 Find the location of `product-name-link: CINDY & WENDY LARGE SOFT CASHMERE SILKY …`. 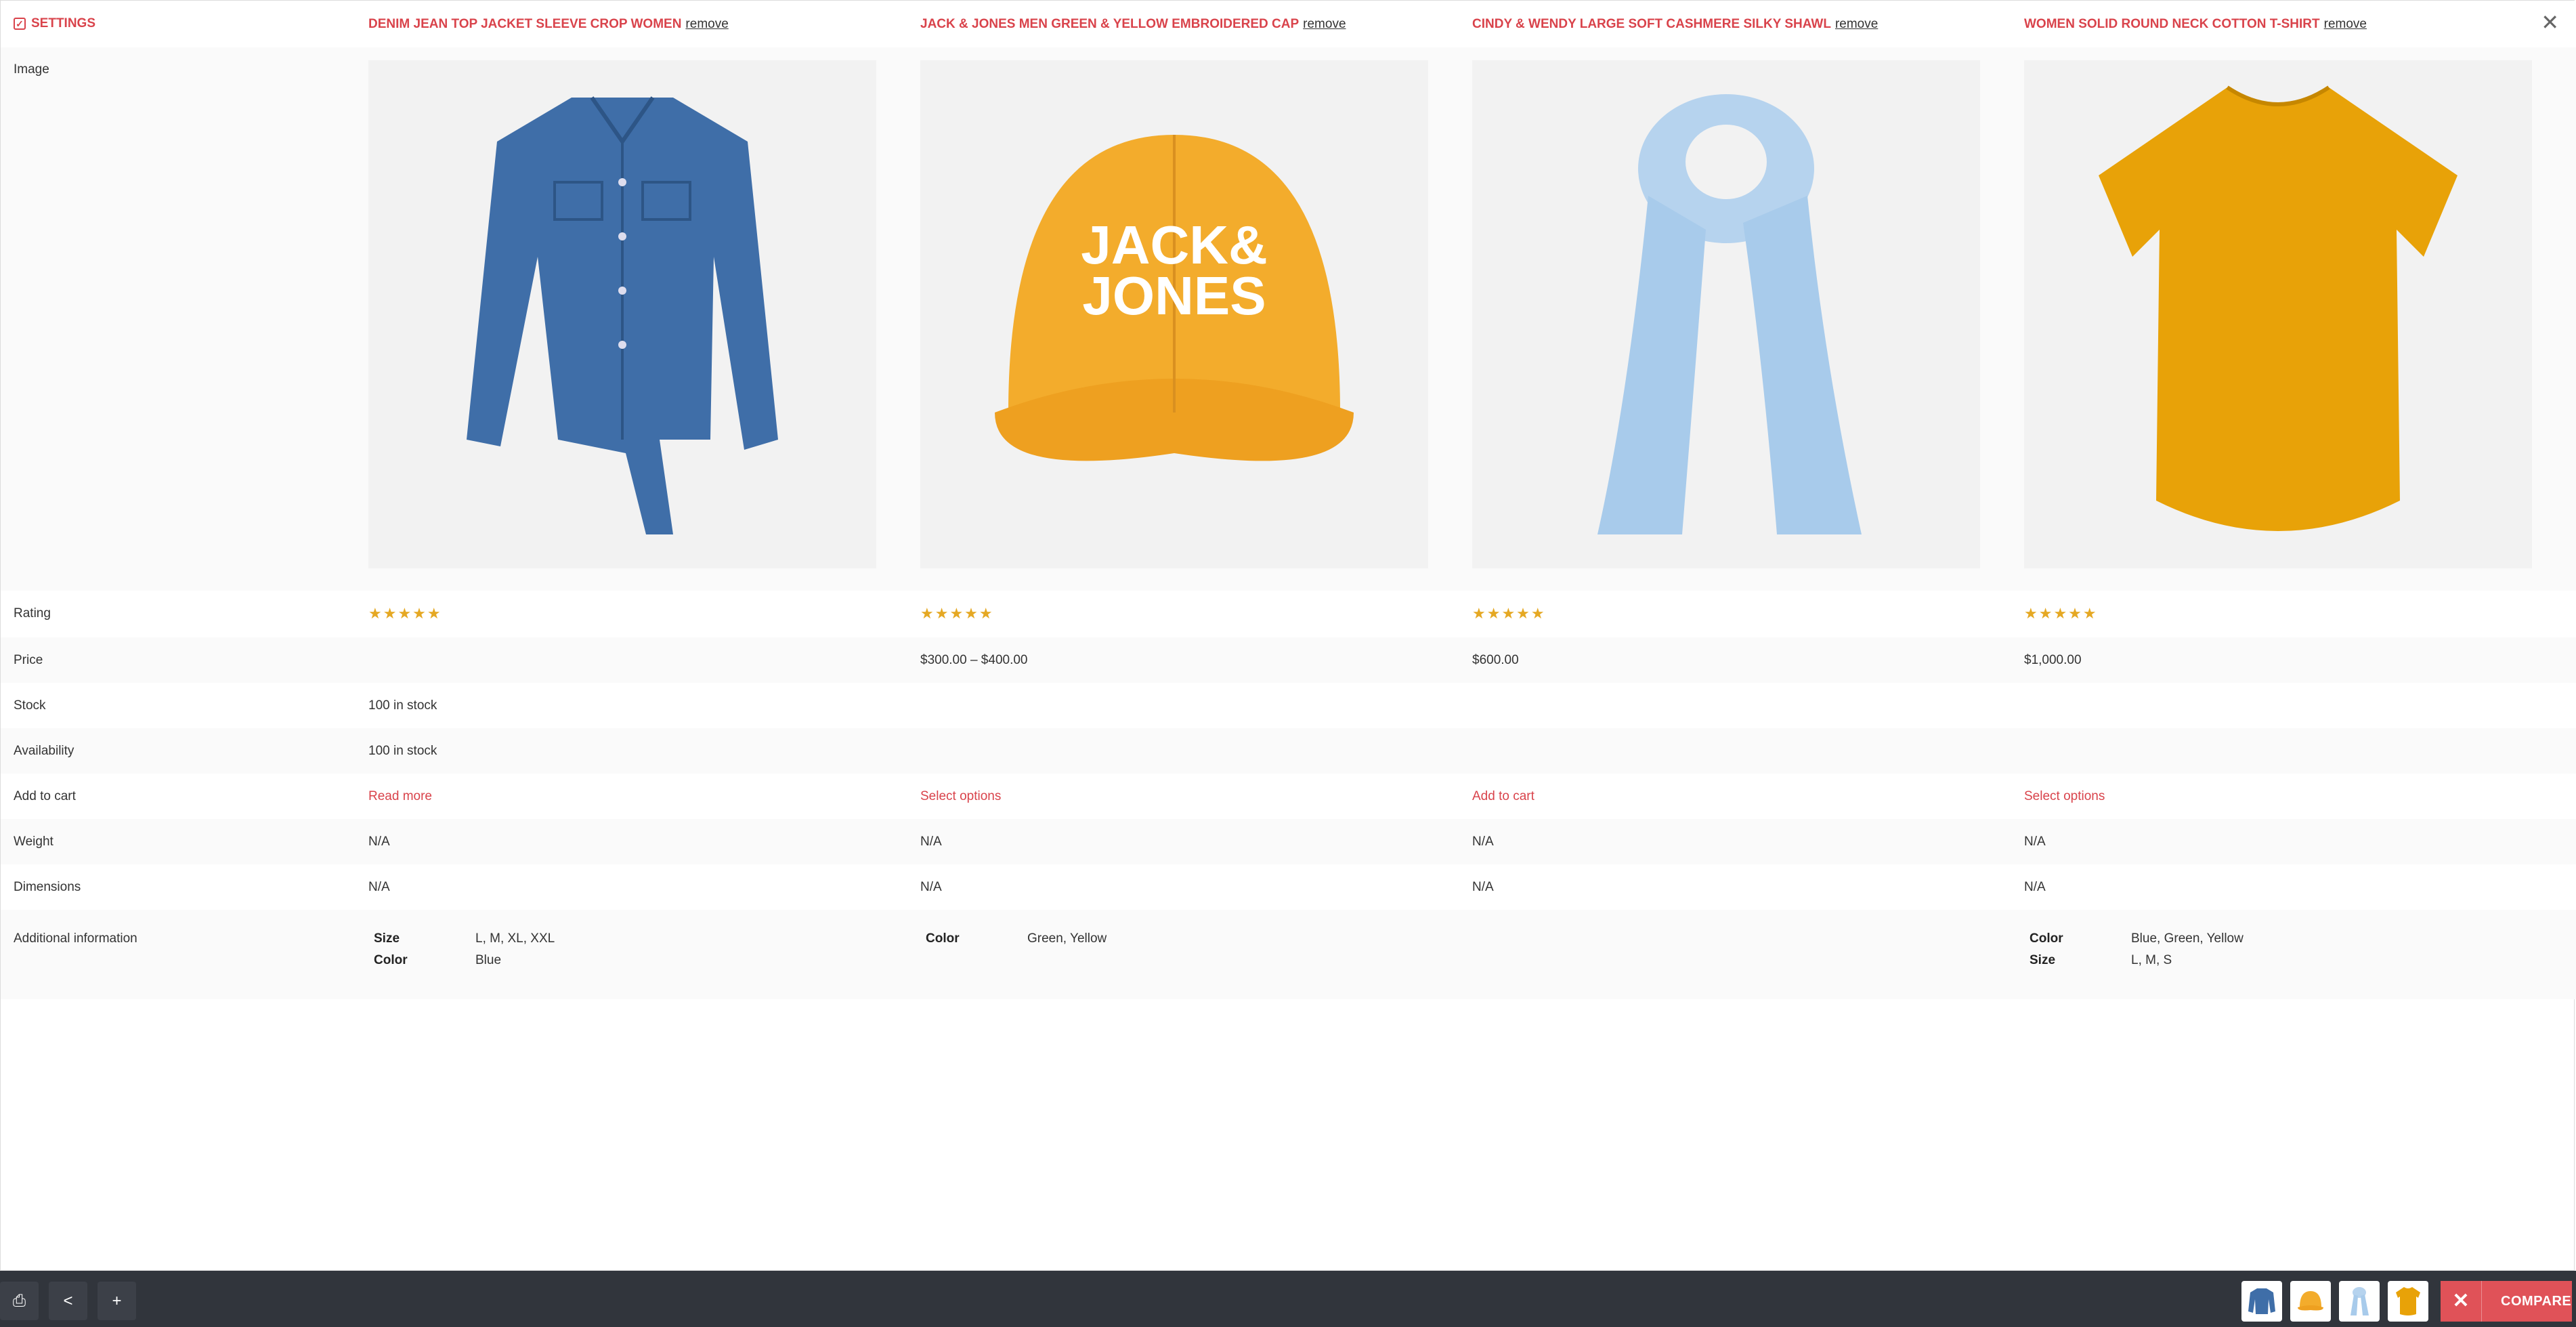

product-name-link: CINDY & WENDY LARGE SOFT CASHMERE SILKY … is located at coordinates (1651, 24).